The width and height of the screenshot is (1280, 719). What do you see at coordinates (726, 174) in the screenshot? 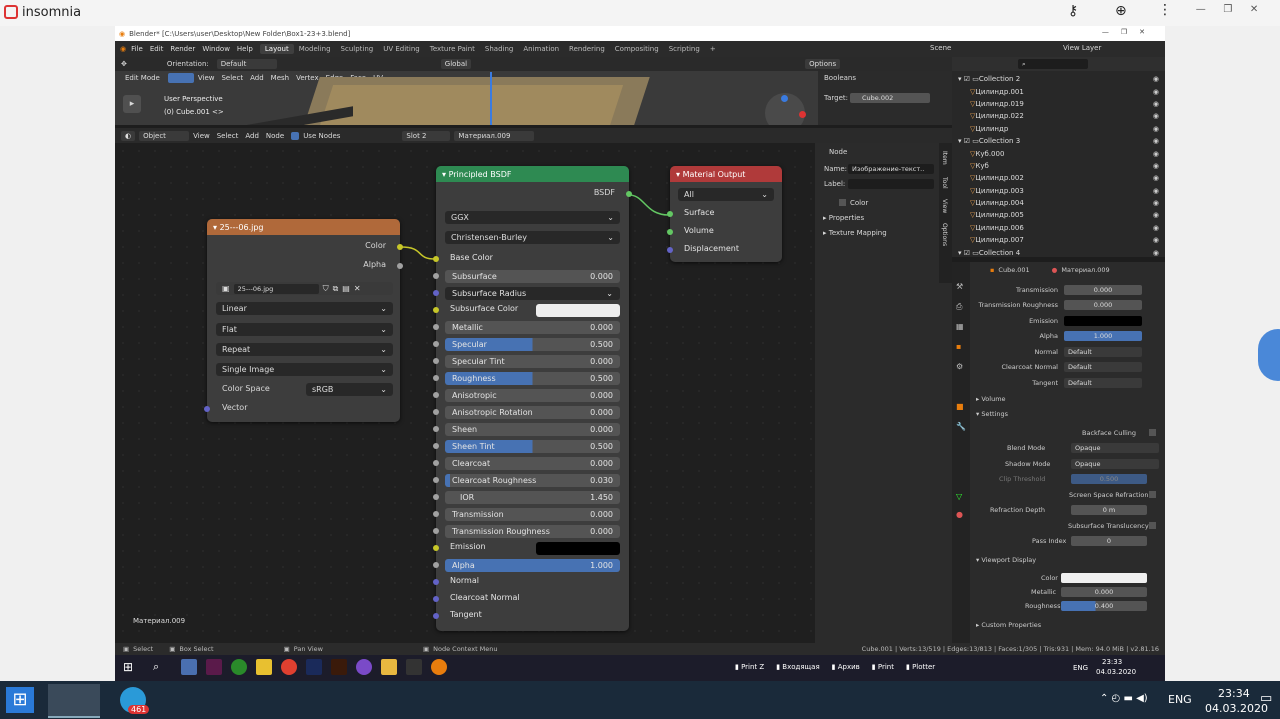
I see `matout-header: ▾ Material Output` at bounding box center [726, 174].